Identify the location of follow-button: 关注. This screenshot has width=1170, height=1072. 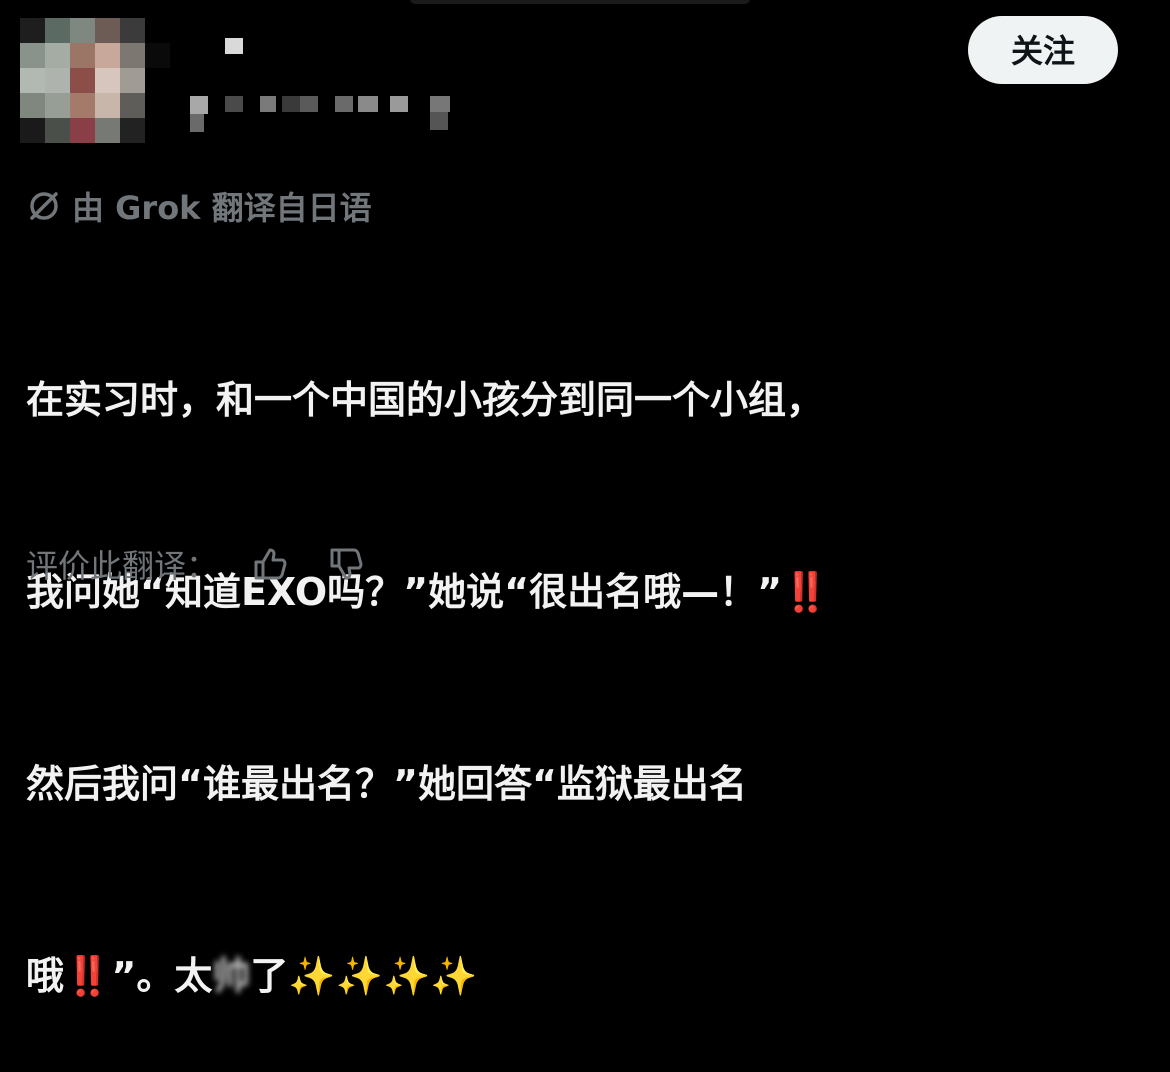
(1043, 50).